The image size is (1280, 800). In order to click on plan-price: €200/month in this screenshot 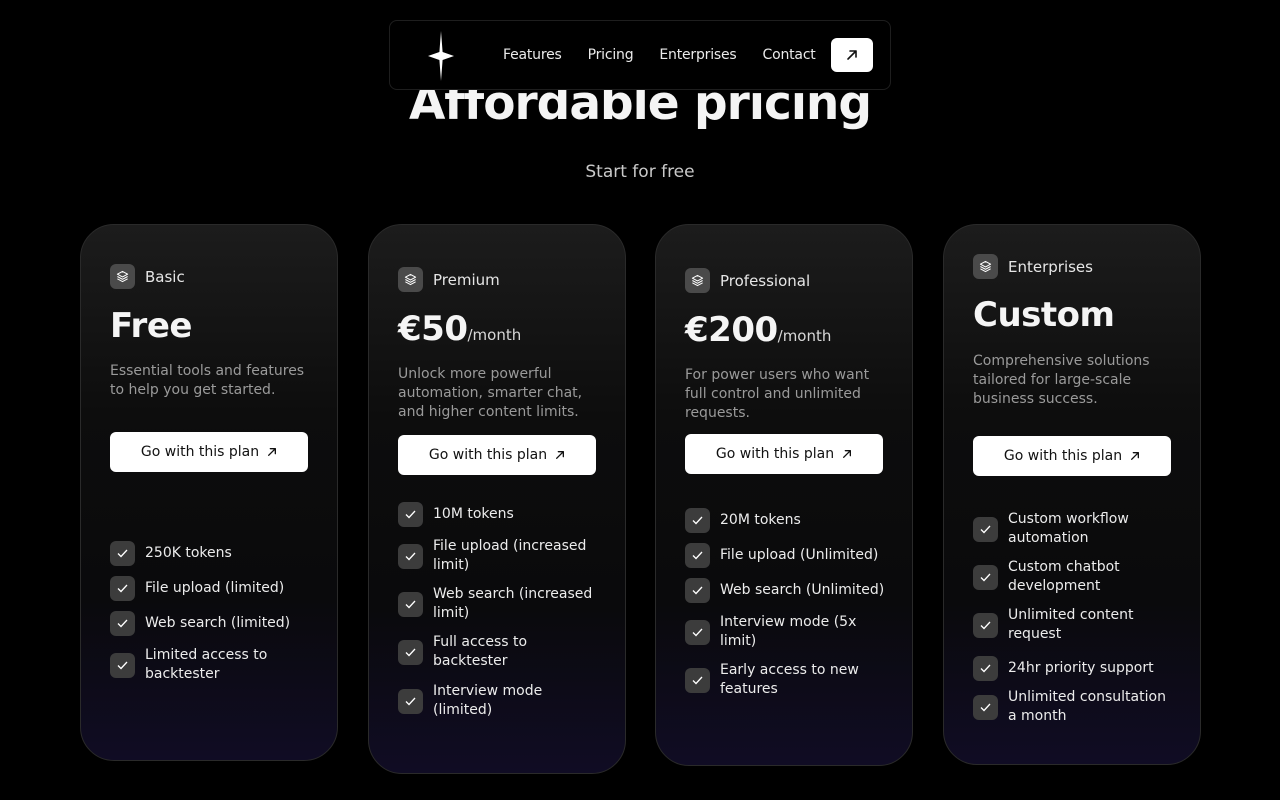, I will do `click(758, 330)`.